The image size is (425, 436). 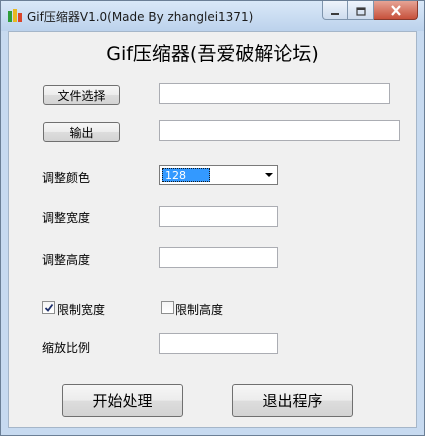 I want to click on close-button, so click(x=396, y=10).